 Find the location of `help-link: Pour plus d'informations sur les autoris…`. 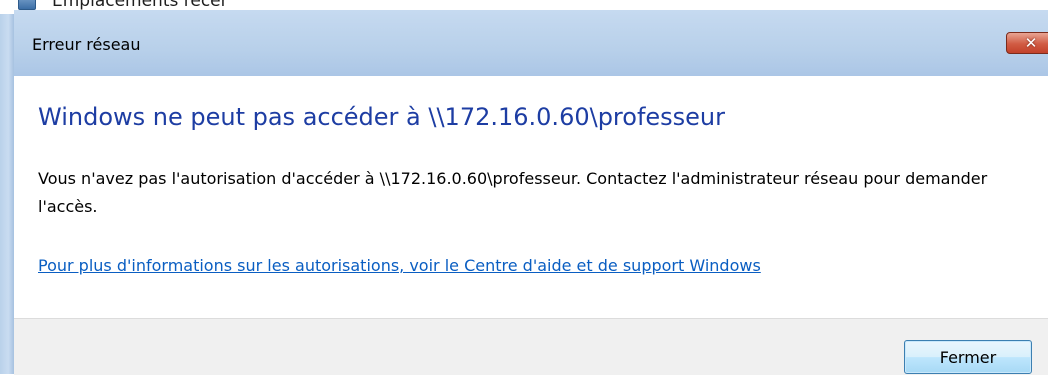

help-link: Pour plus d'informations sur les autoris… is located at coordinates (399, 265).